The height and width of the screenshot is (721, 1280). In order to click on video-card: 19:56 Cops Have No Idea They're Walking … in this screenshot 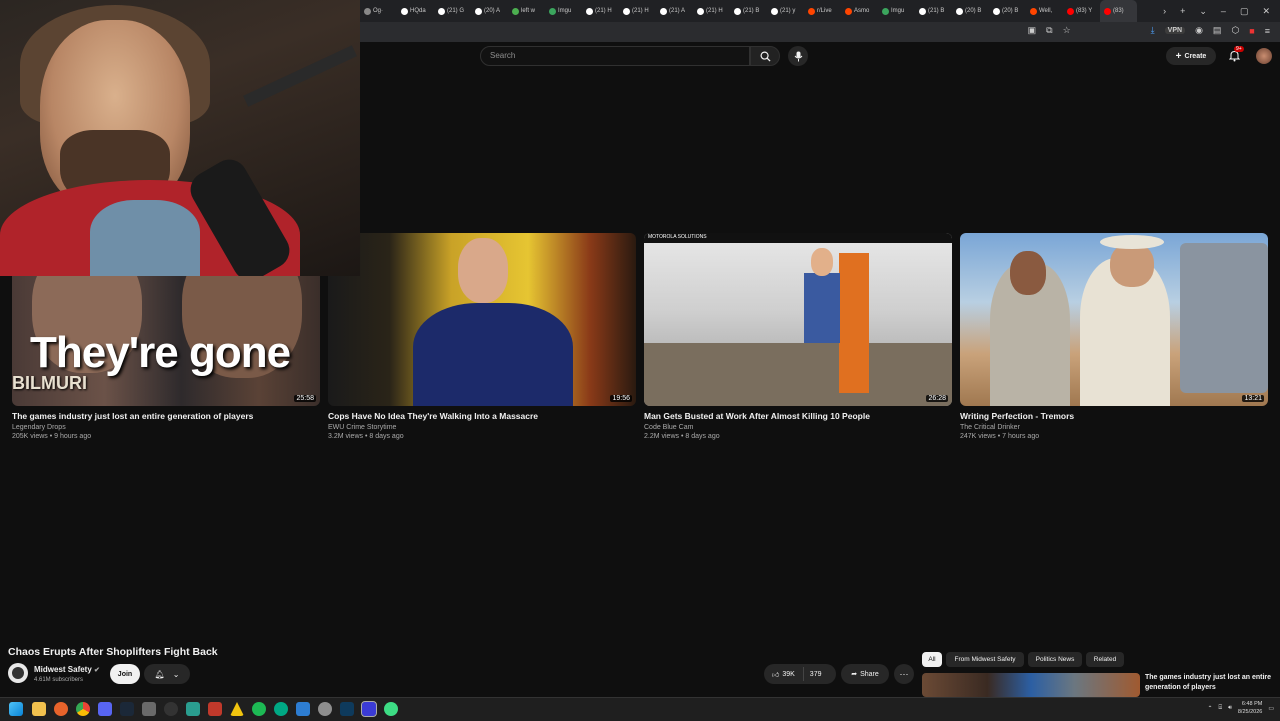, I will do `click(482, 336)`.